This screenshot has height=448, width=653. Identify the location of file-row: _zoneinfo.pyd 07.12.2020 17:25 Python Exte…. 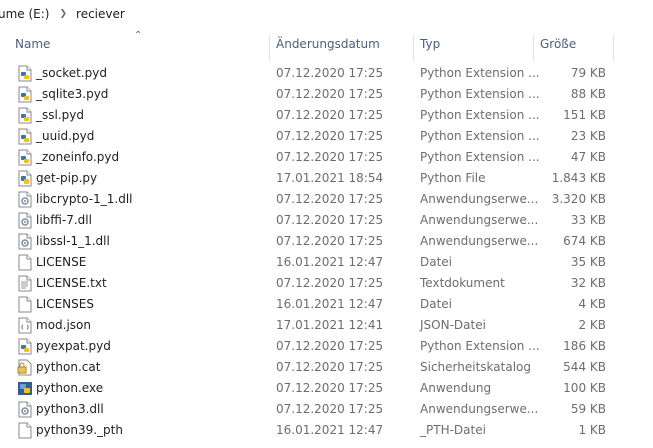
(326, 157).